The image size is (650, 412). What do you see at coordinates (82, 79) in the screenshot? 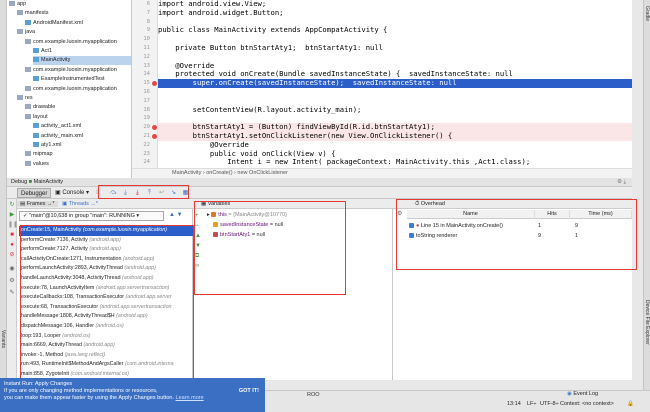
I see `tree-item: ExampleInstrumentedTest` at bounding box center [82, 79].